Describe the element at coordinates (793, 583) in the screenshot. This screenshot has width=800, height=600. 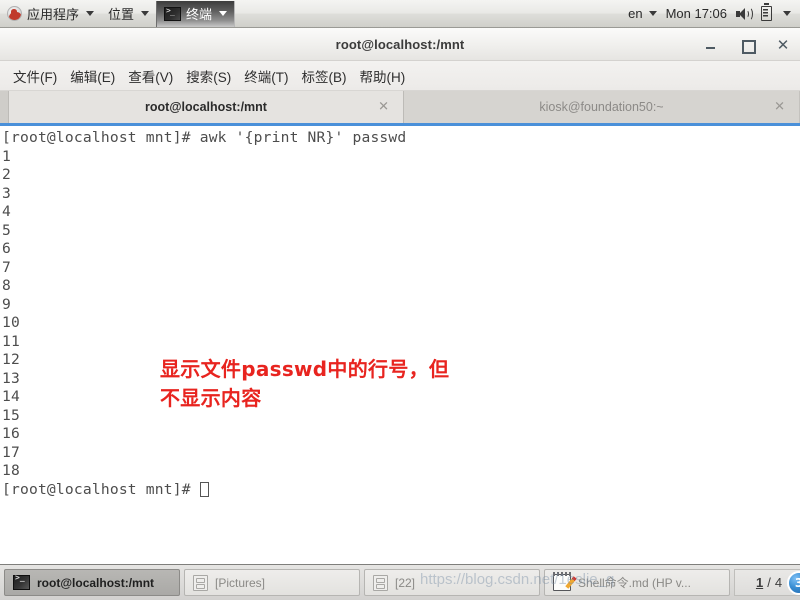
I see `notification-badge: 3` at that location.